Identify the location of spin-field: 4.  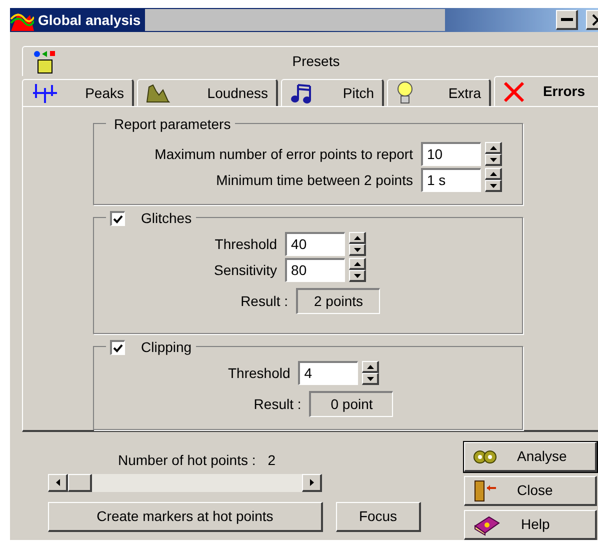
(328, 373).